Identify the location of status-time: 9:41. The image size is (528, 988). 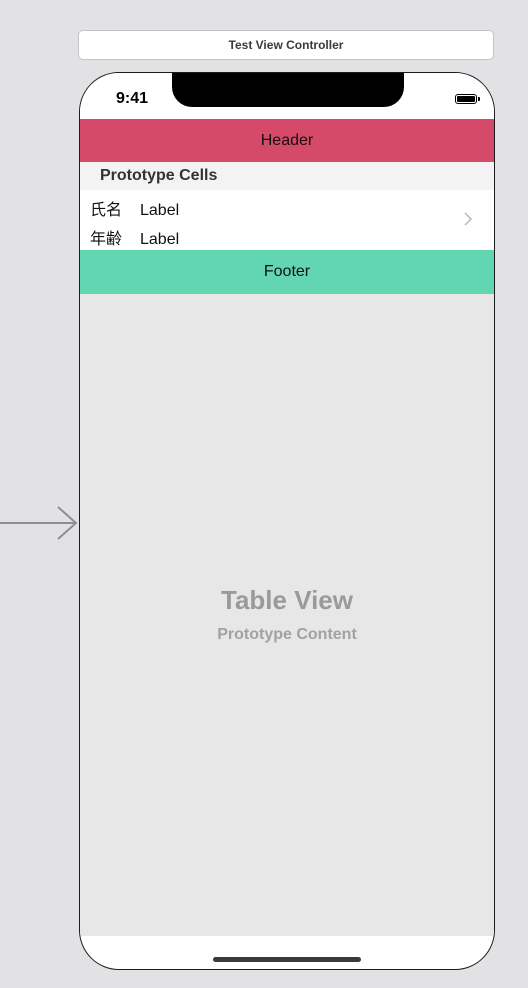
(132, 98).